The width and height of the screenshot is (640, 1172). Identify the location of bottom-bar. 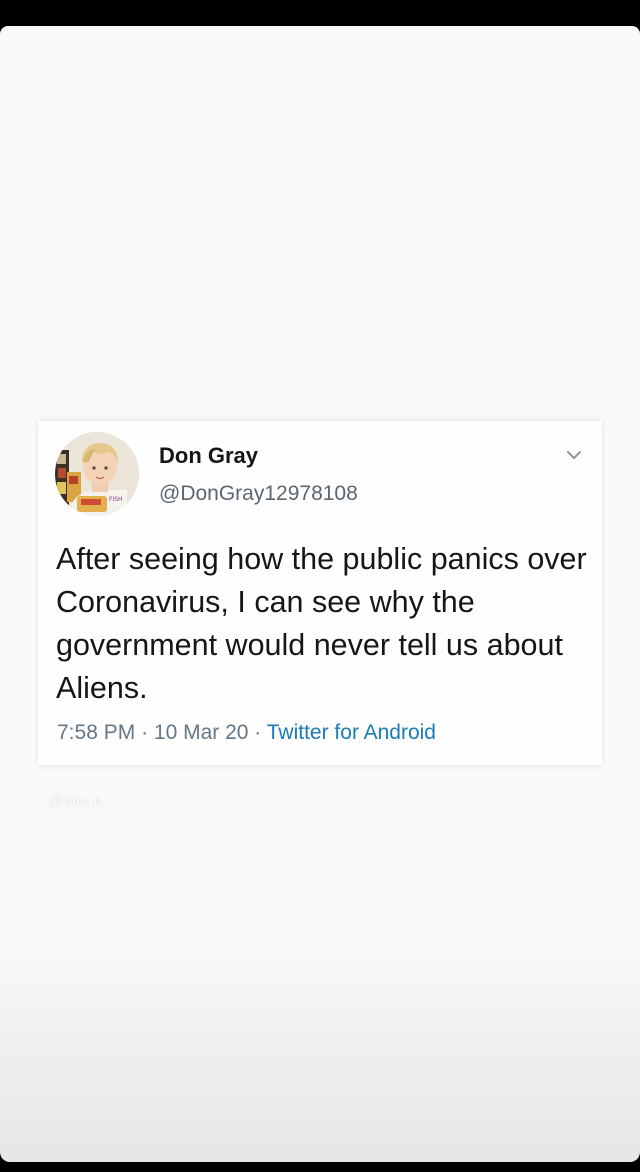
(320, 1167).